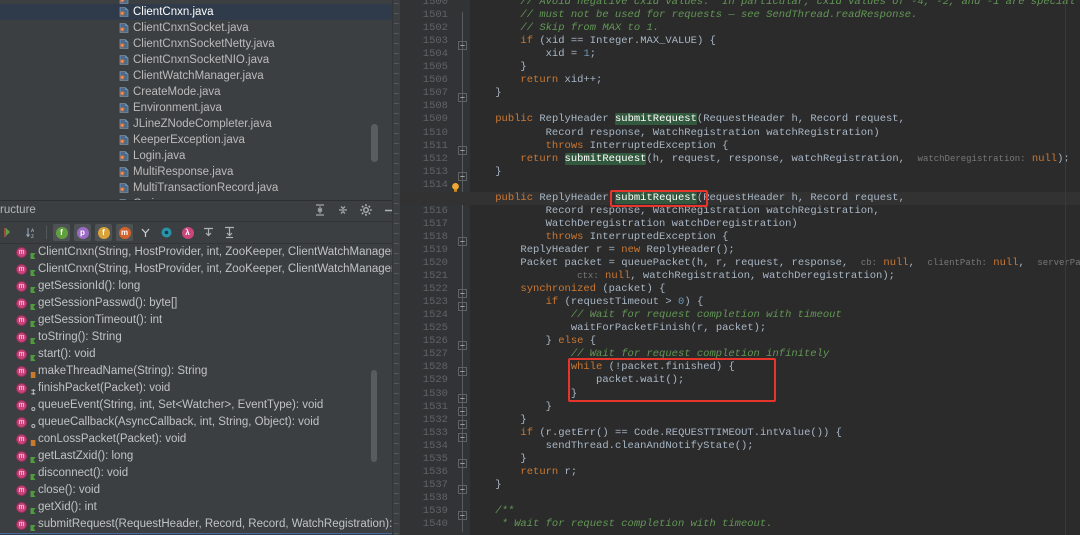  Describe the element at coordinates (374, 143) in the screenshot. I see `project-tree-scrollbar-thumb` at that location.